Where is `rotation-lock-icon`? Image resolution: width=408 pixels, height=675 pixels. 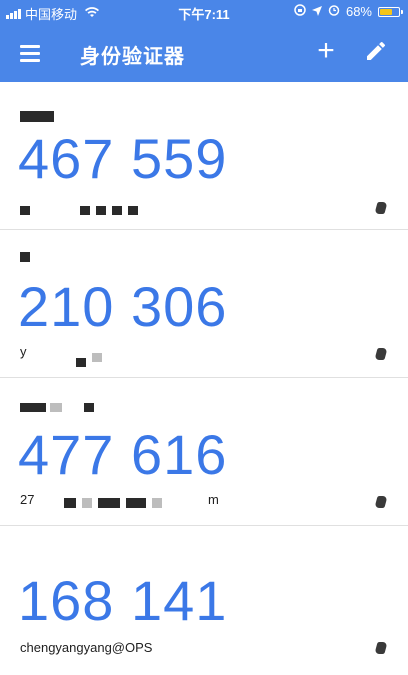
rotation-lock-icon is located at coordinates (300, 11).